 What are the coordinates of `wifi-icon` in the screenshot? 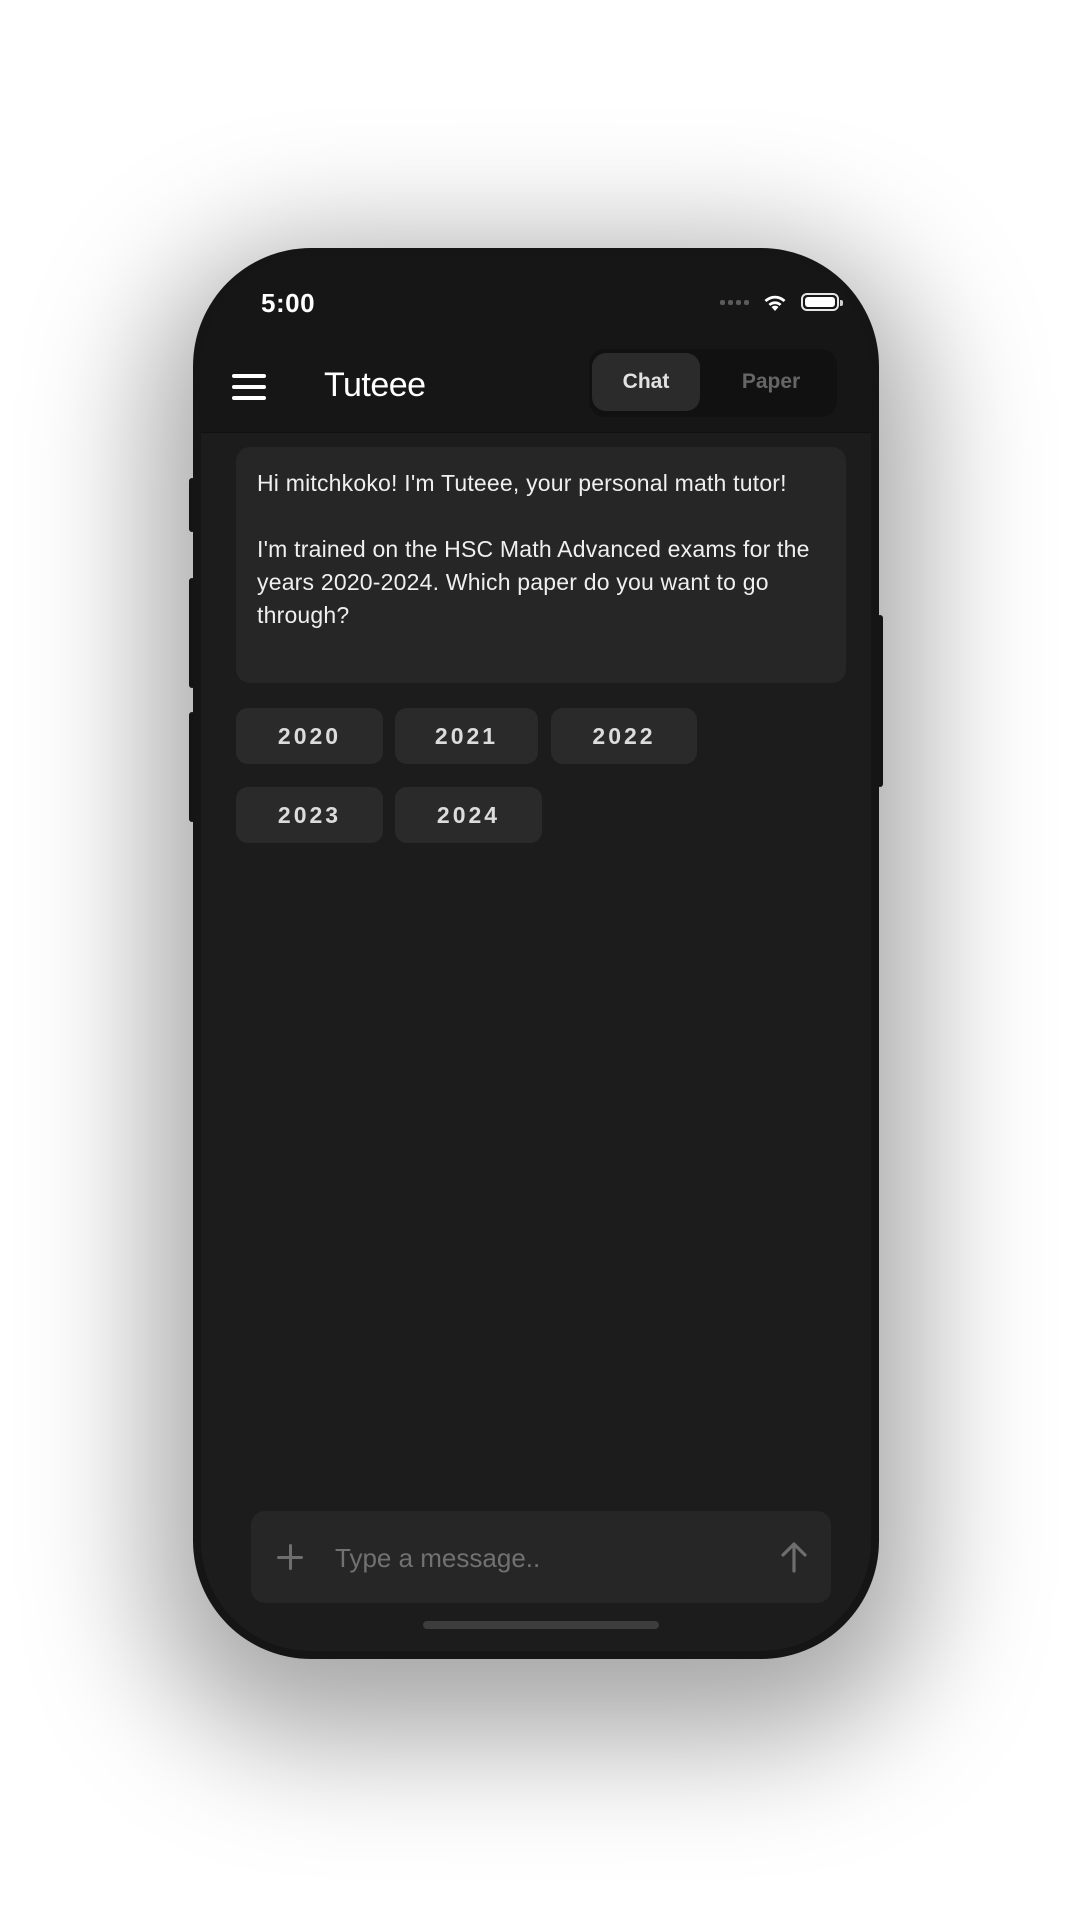 It's located at (775, 303).